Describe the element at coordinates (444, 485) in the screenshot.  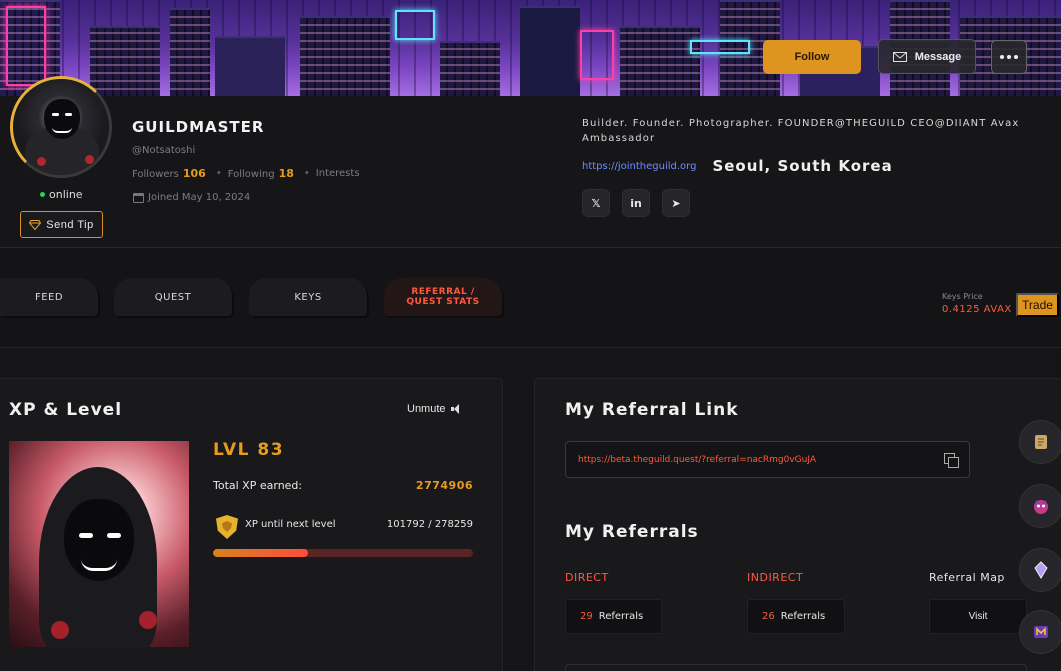
I see `total-xp-value: 2774906` at that location.